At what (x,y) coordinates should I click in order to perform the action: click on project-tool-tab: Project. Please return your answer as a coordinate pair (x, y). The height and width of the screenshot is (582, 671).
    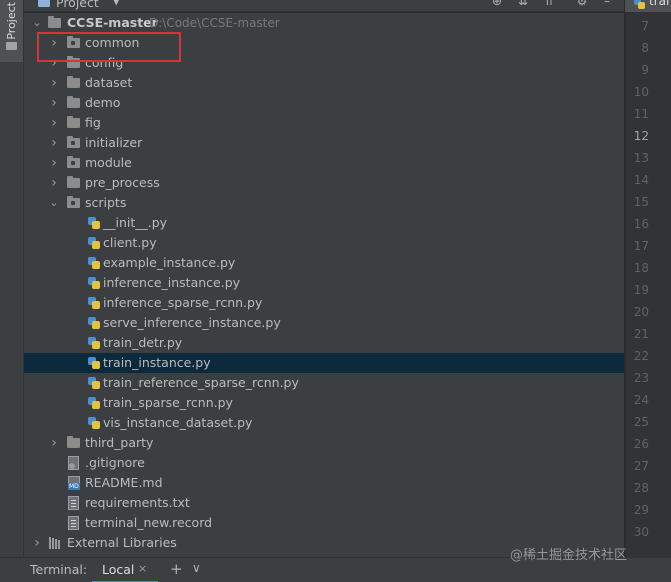
    Looking at the image, I should click on (11, 31).